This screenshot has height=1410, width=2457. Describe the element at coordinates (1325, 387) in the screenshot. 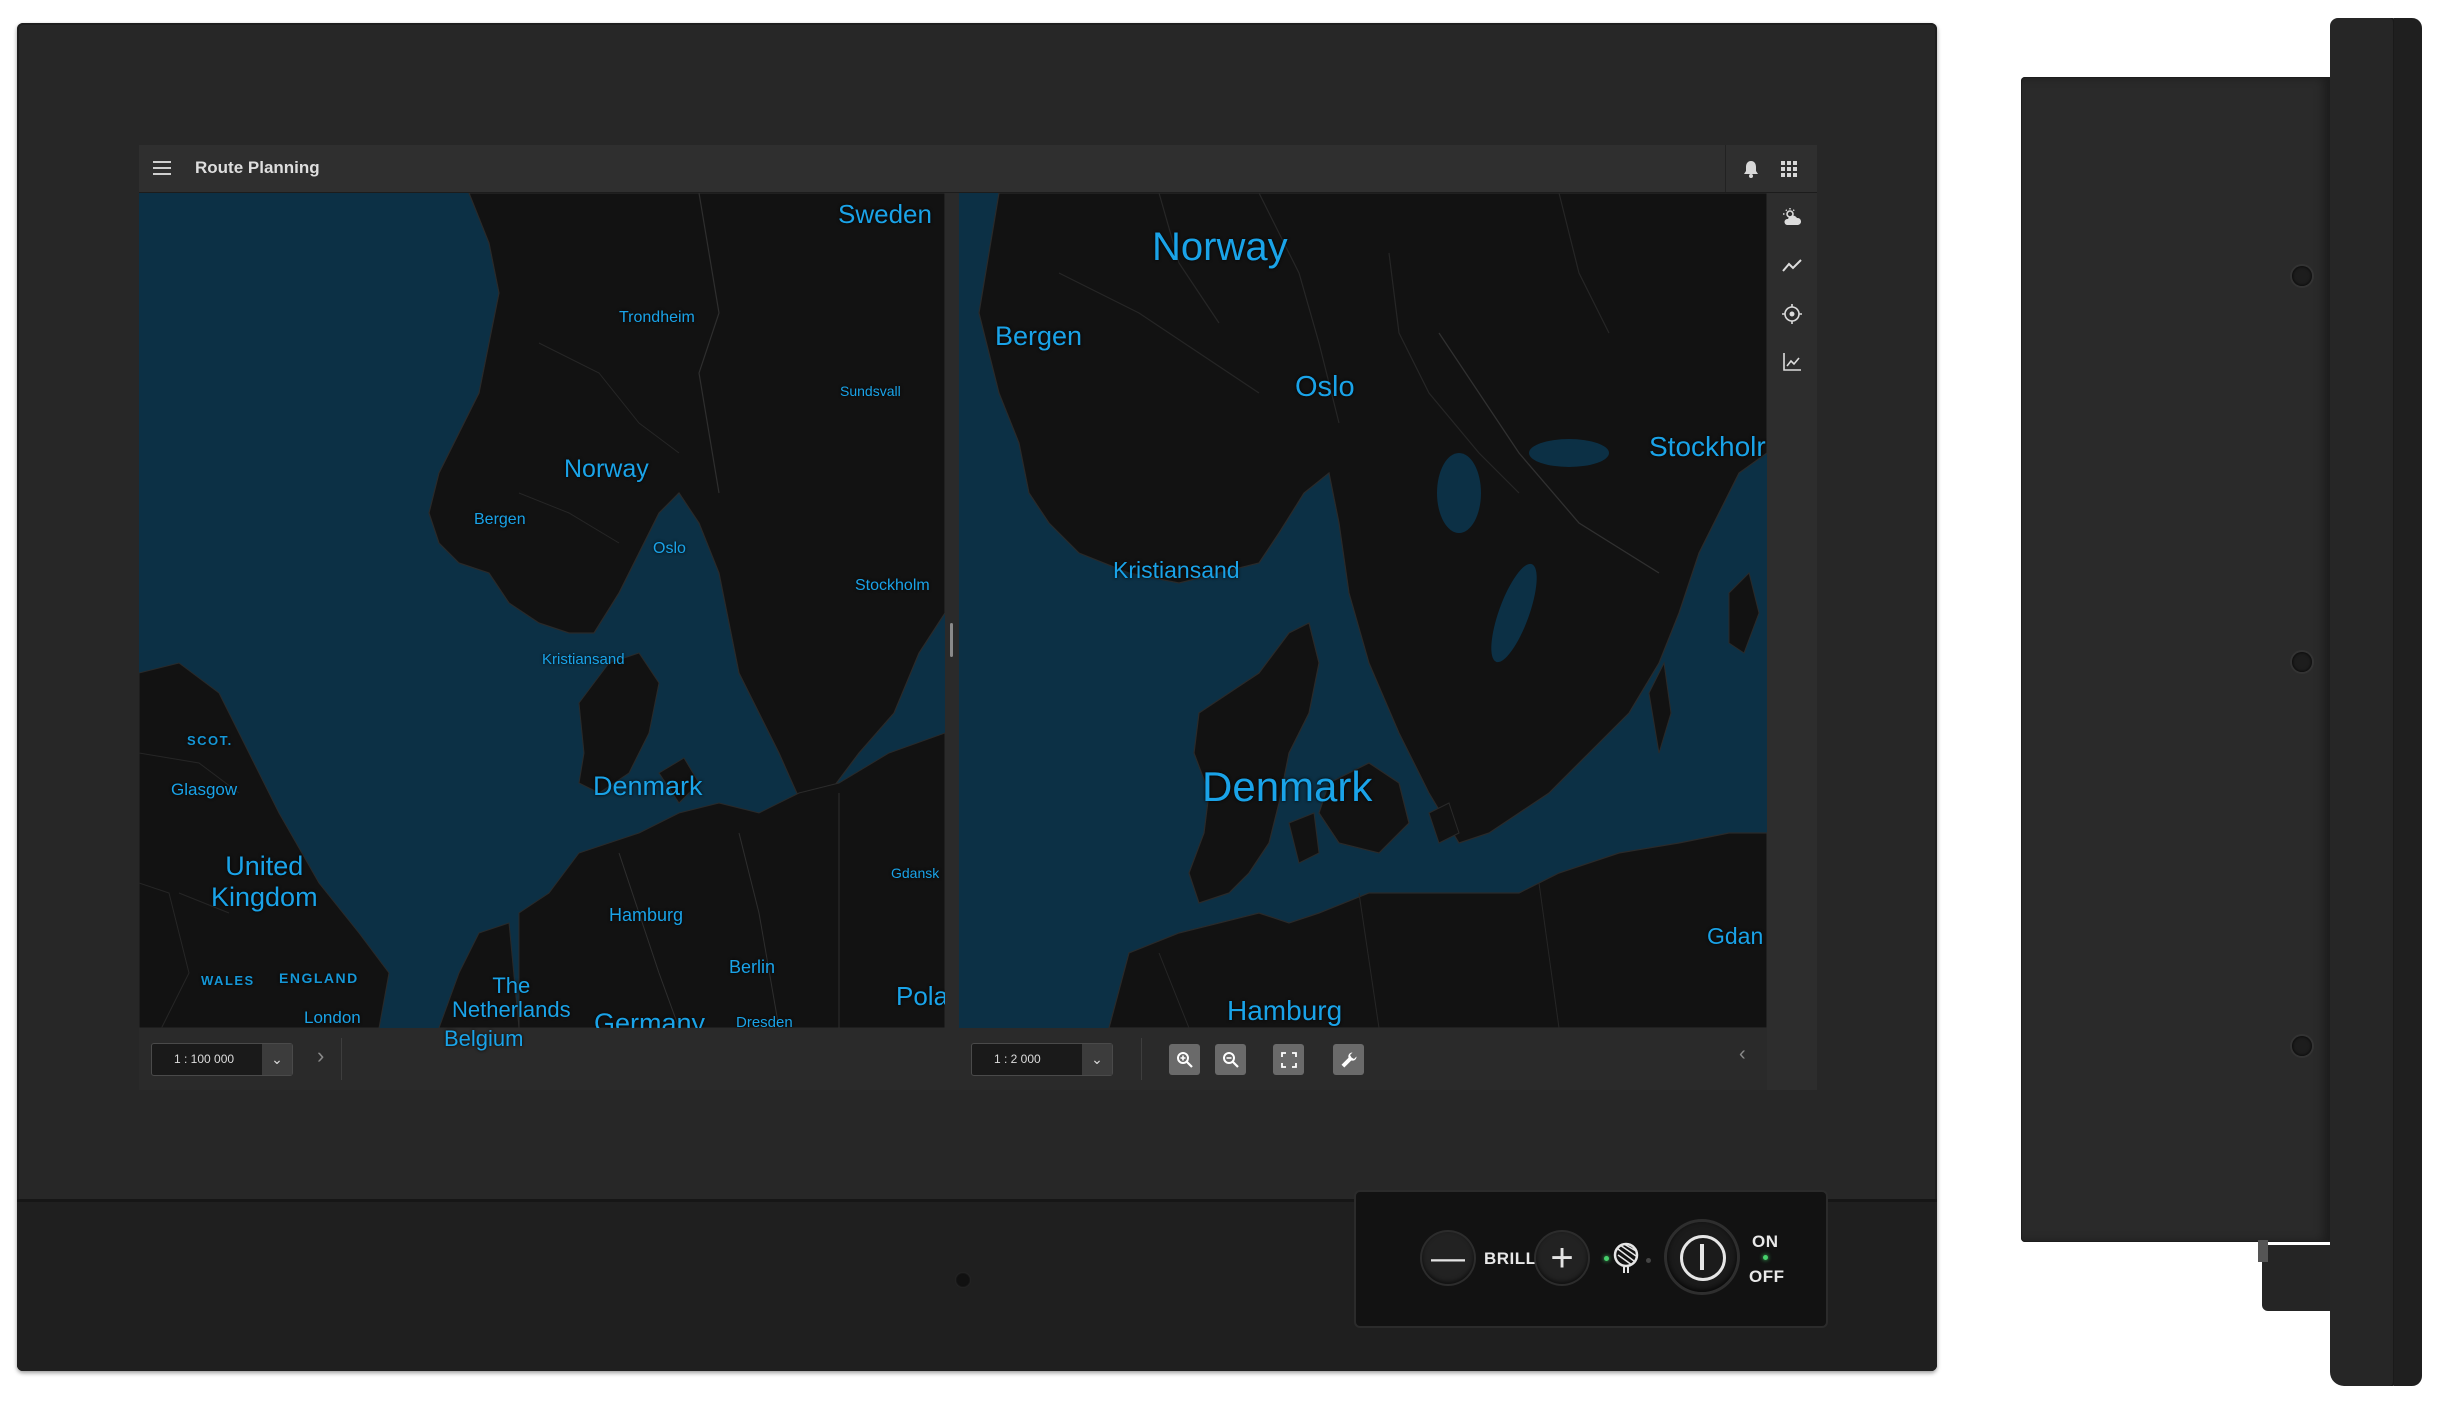

I see `map-label-oslo-right: Oslo` at that location.